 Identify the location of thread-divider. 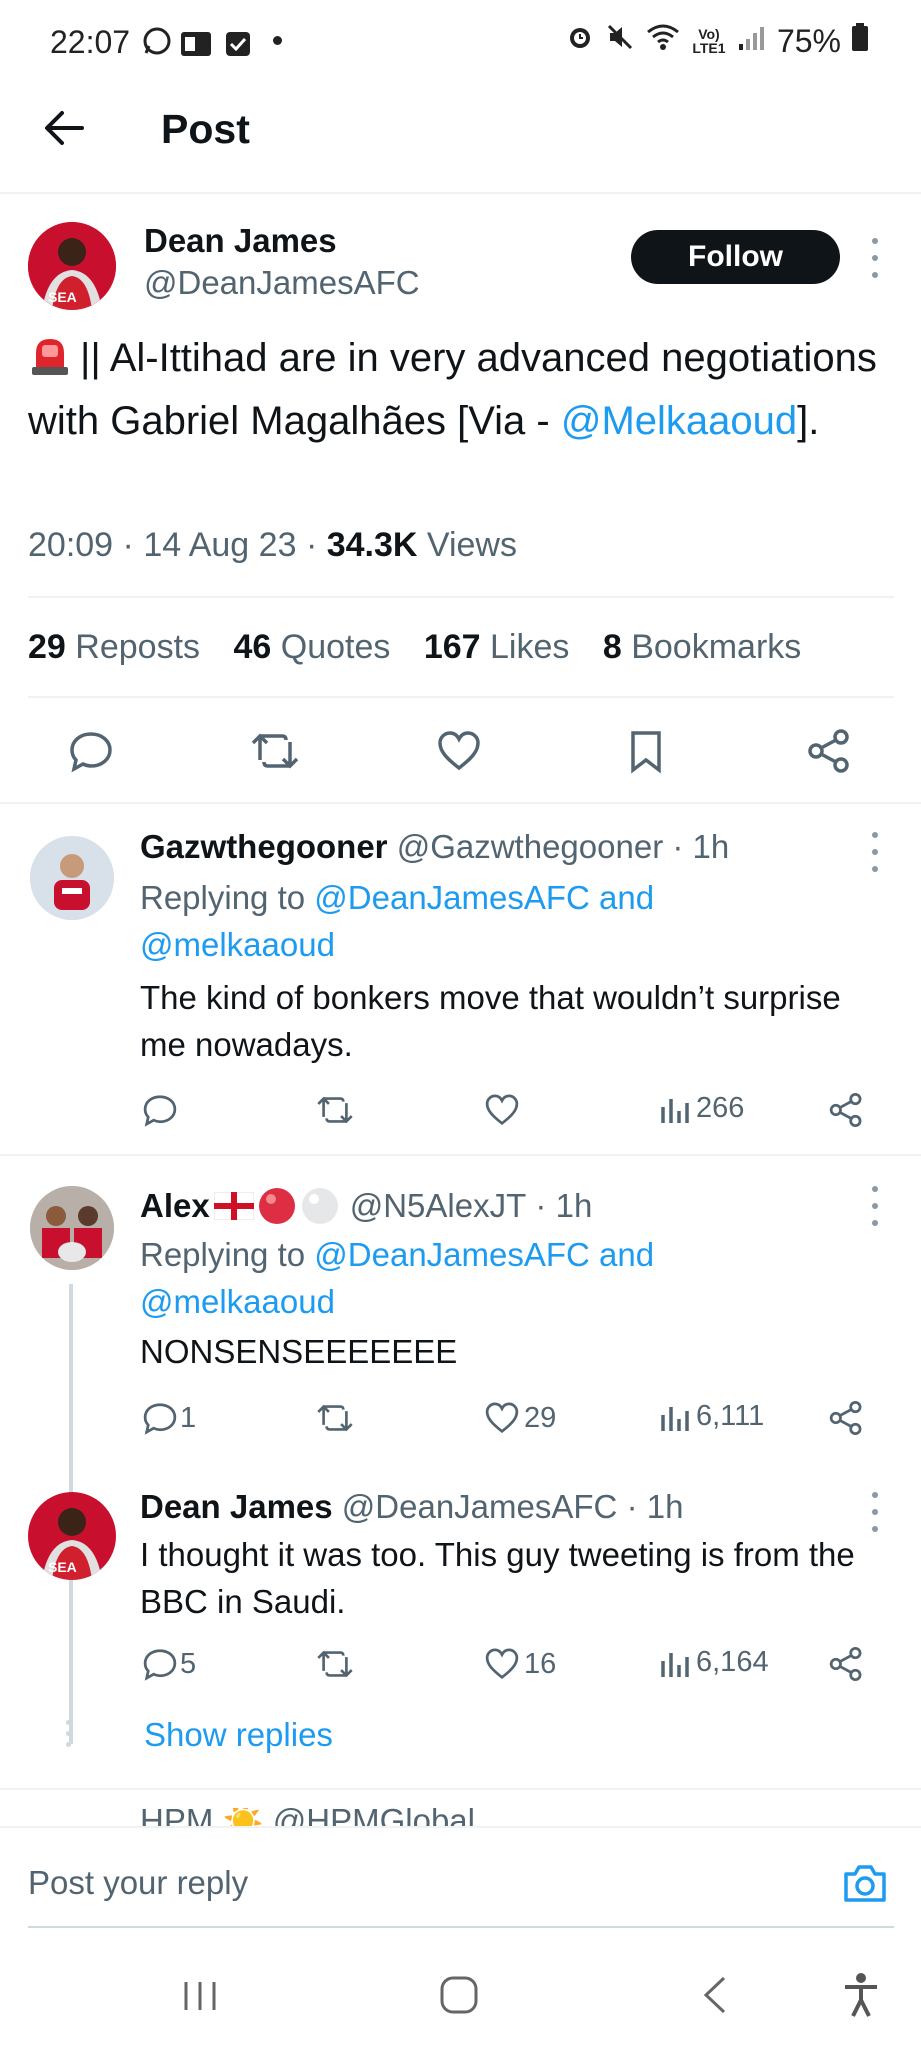
(460, 1789).